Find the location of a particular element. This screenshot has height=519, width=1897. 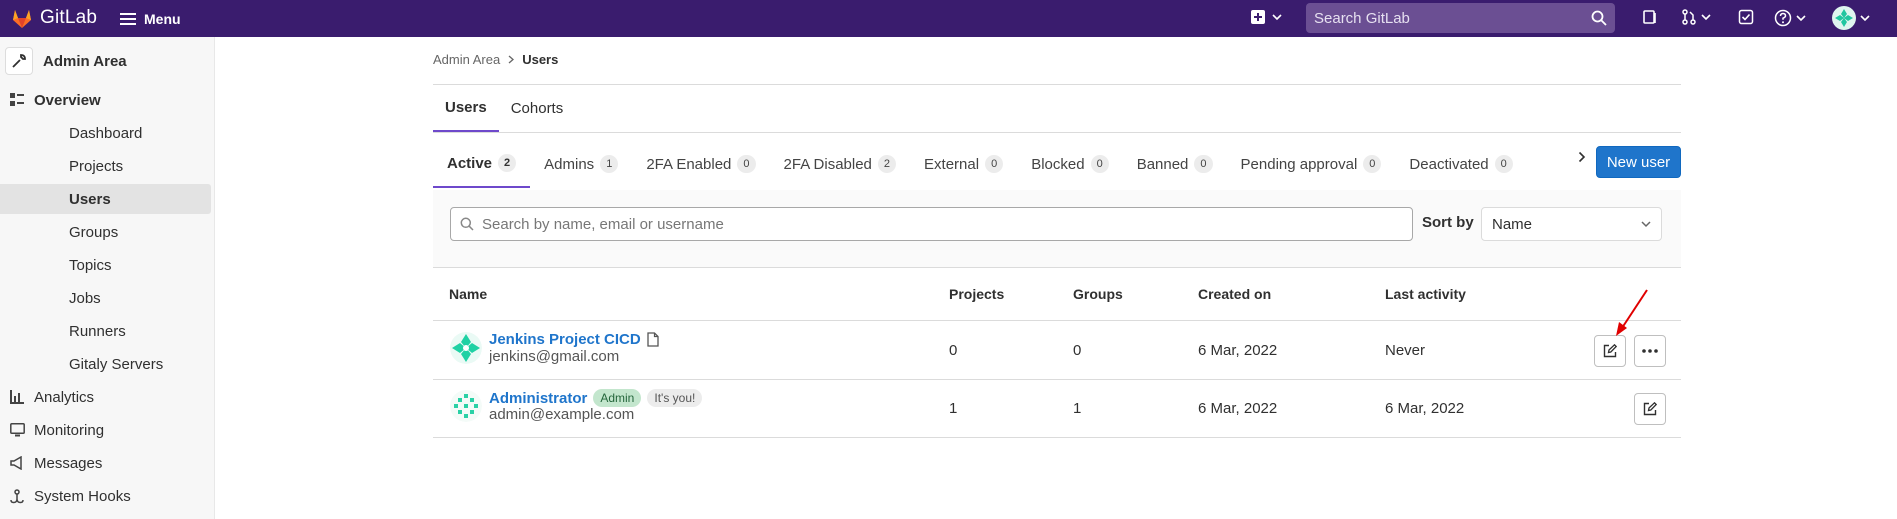

sidebar-item-gitaly-servers: Gitaly Servers is located at coordinates (105, 364).